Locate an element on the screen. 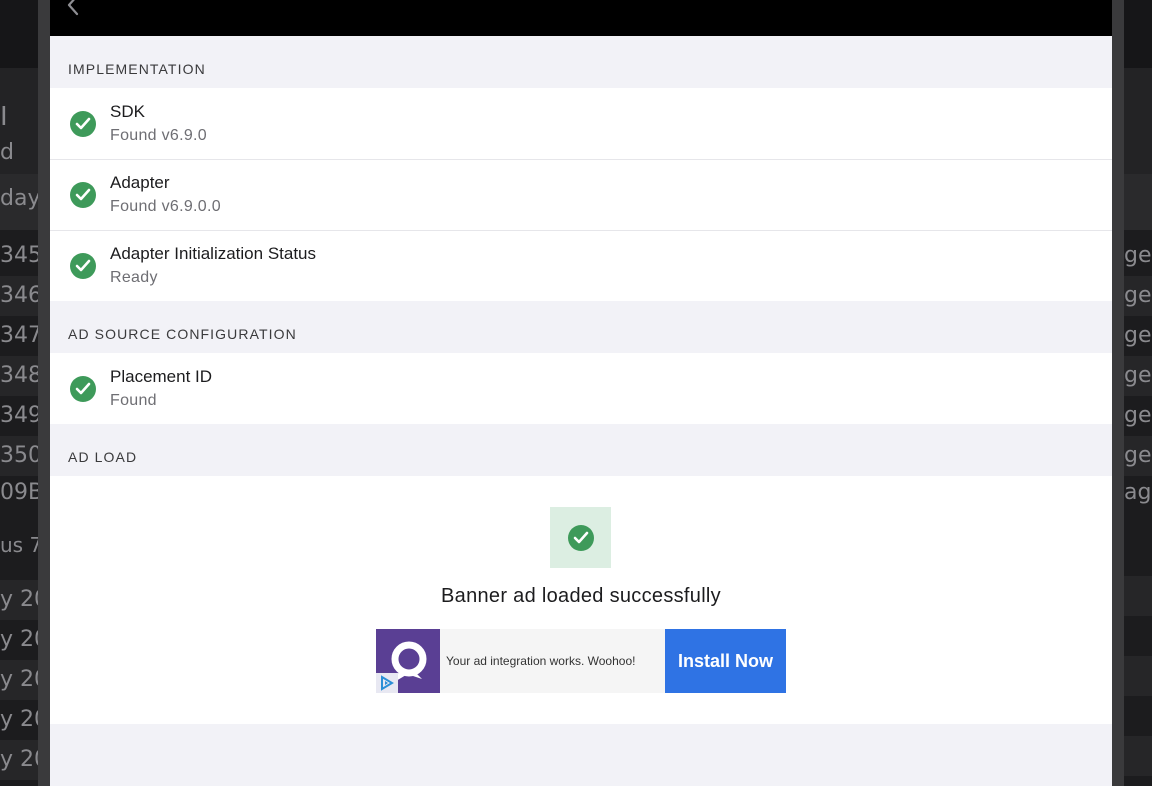 This screenshot has height=786, width=1152. row-title: SDK is located at coordinates (127, 111).